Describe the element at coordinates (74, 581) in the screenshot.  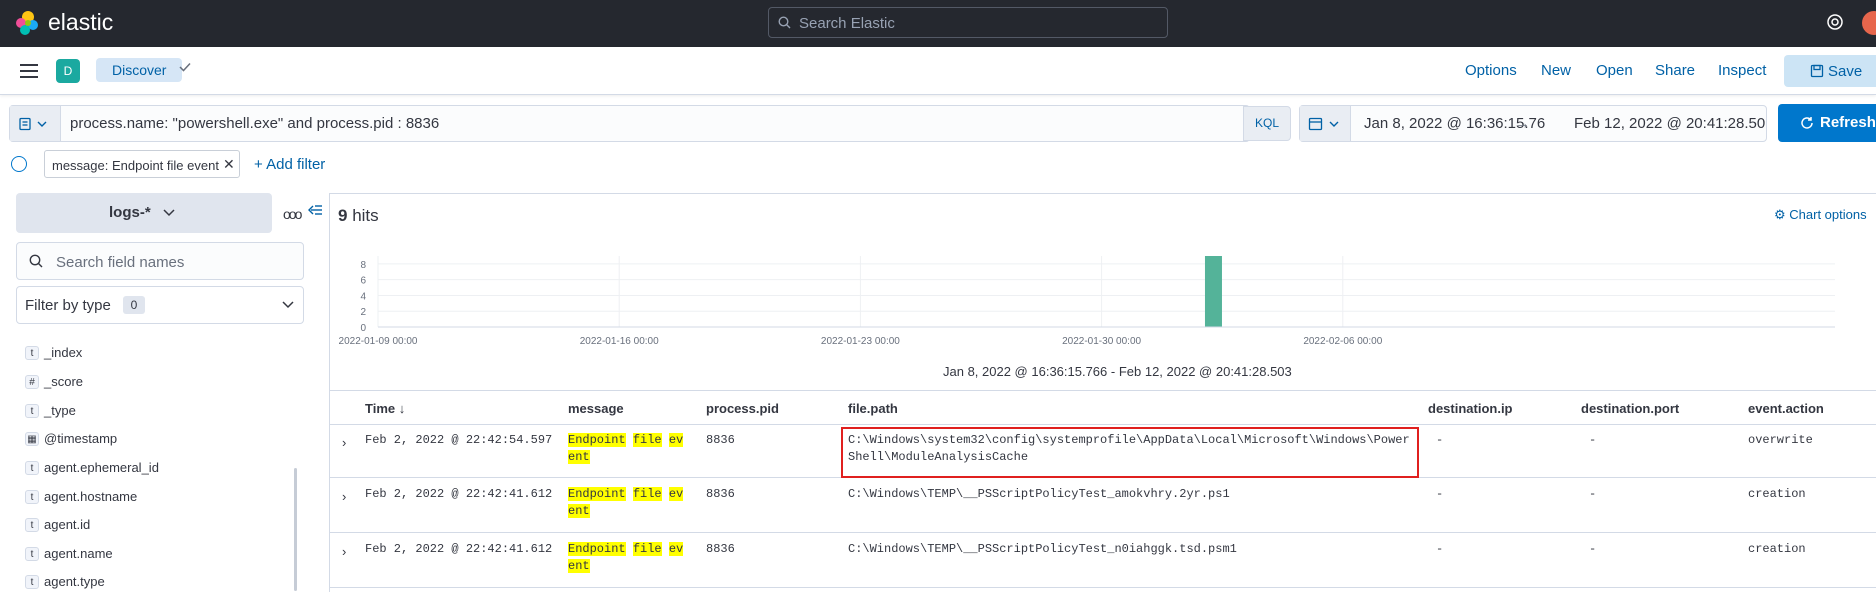
I see `field-name: agent.type` at that location.